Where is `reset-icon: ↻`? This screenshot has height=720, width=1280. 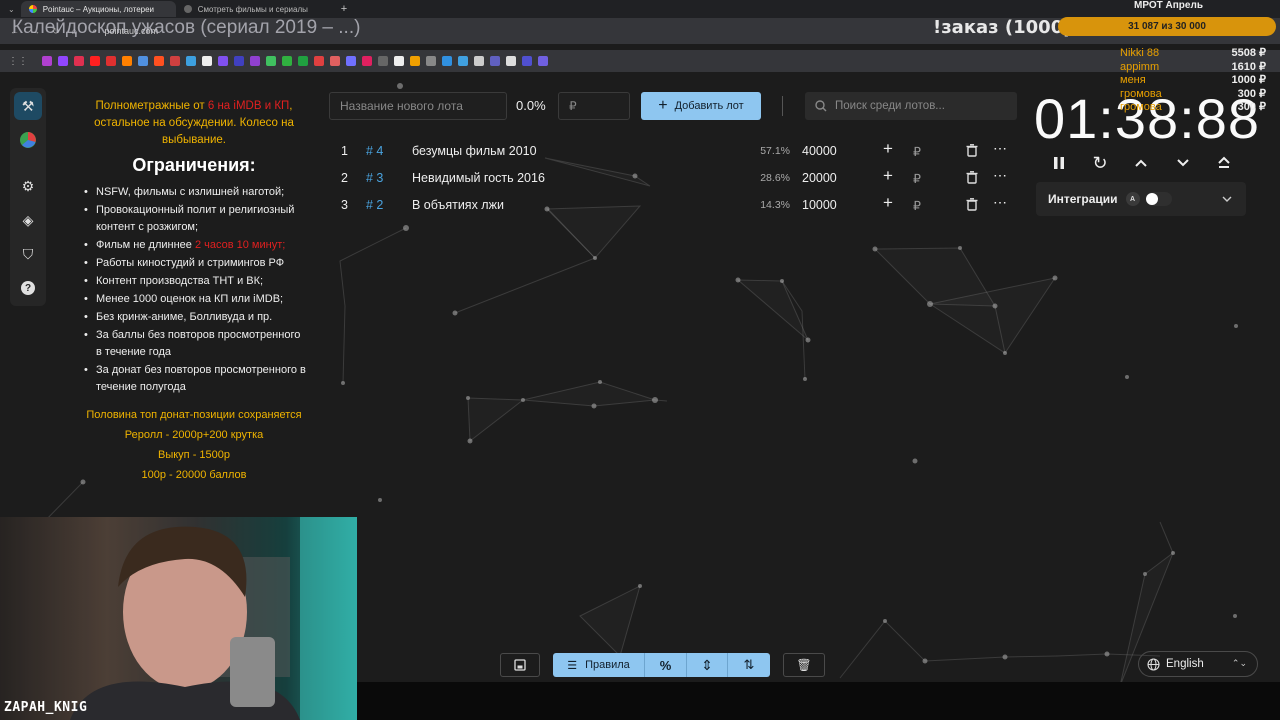
reset-icon: ↻ is located at coordinates (1100, 162).